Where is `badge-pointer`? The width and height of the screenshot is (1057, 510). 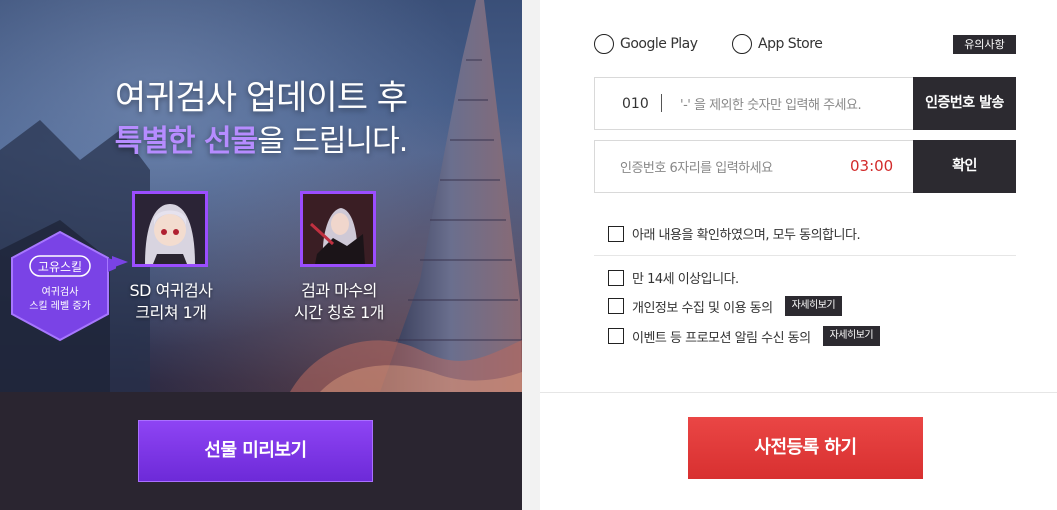 badge-pointer is located at coordinates (120, 262).